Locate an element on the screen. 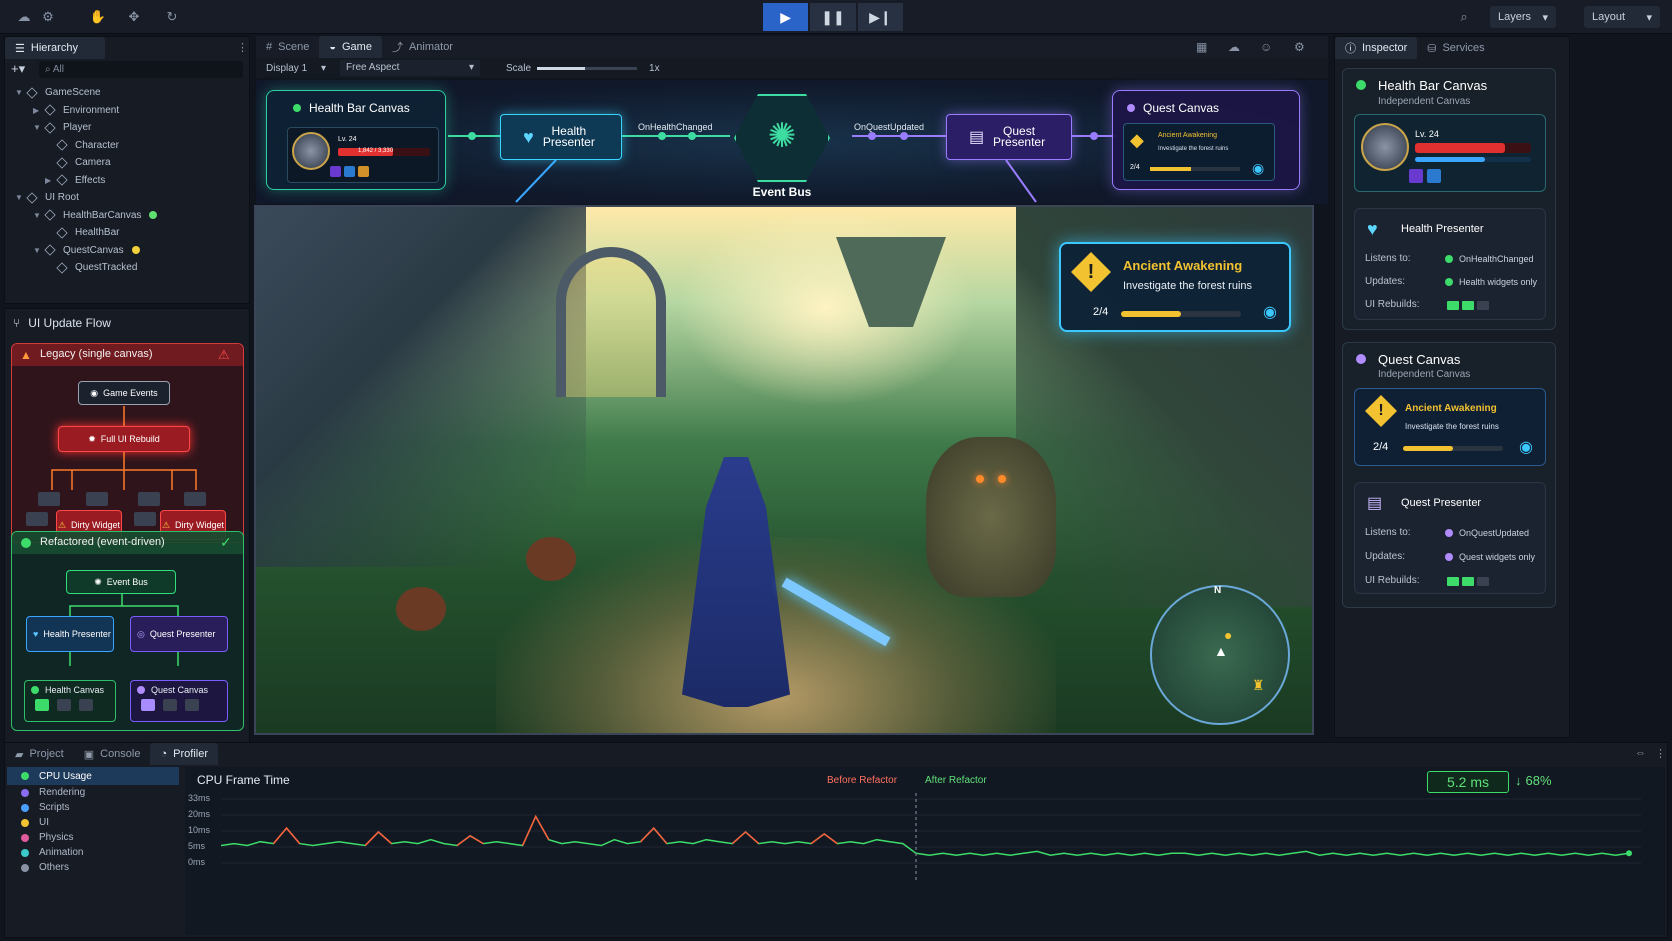  tree-item-questtracked: QuestTracked is located at coordinates (130, 268).